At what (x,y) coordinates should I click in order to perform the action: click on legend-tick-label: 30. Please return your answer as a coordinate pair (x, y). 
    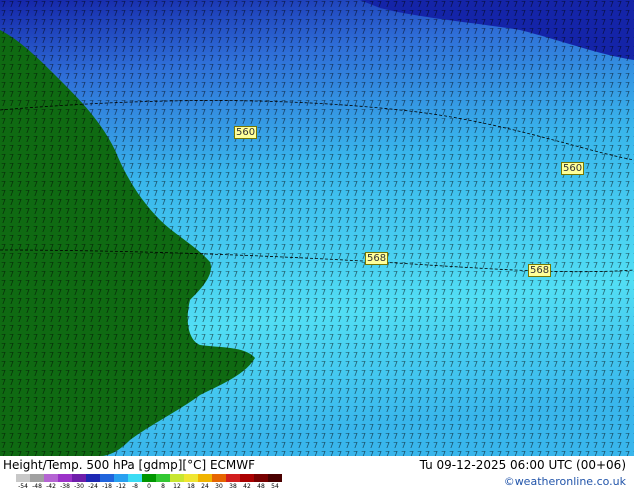
    Looking at the image, I should click on (219, 486).